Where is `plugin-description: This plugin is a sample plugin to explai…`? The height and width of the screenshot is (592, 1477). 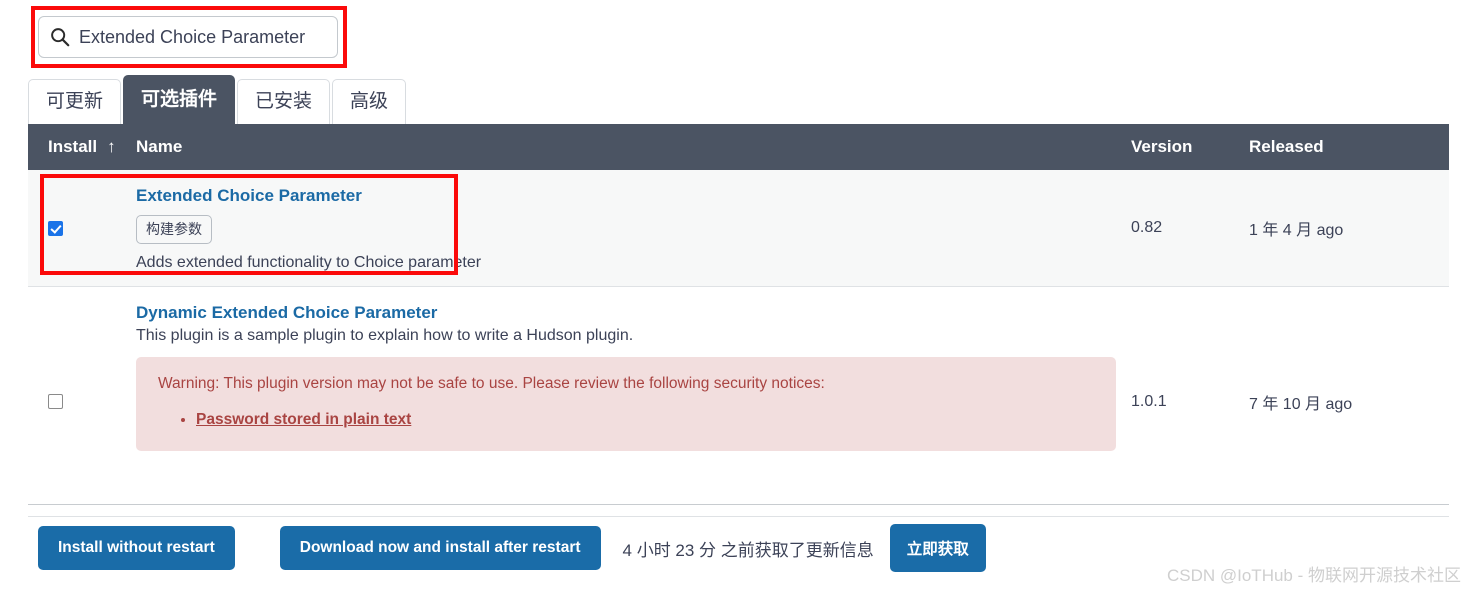
plugin-description: This plugin is a sample plugin to explai… is located at coordinates (385, 335).